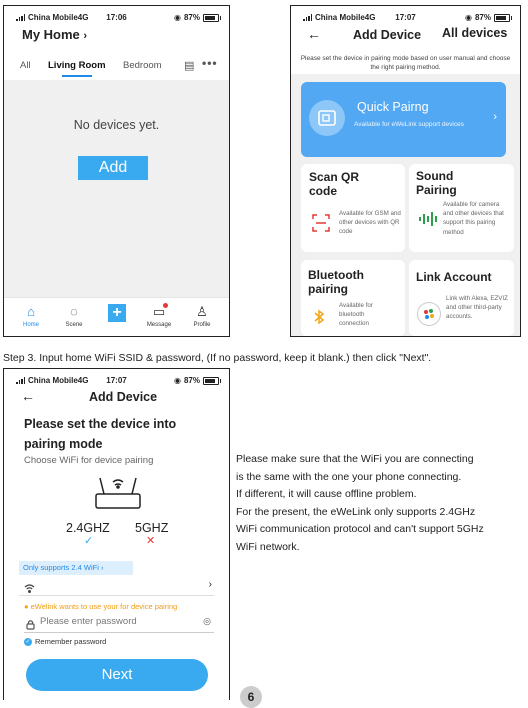 The width and height of the screenshot is (528, 708). I want to click on eye-icon: ◎, so click(207, 621).